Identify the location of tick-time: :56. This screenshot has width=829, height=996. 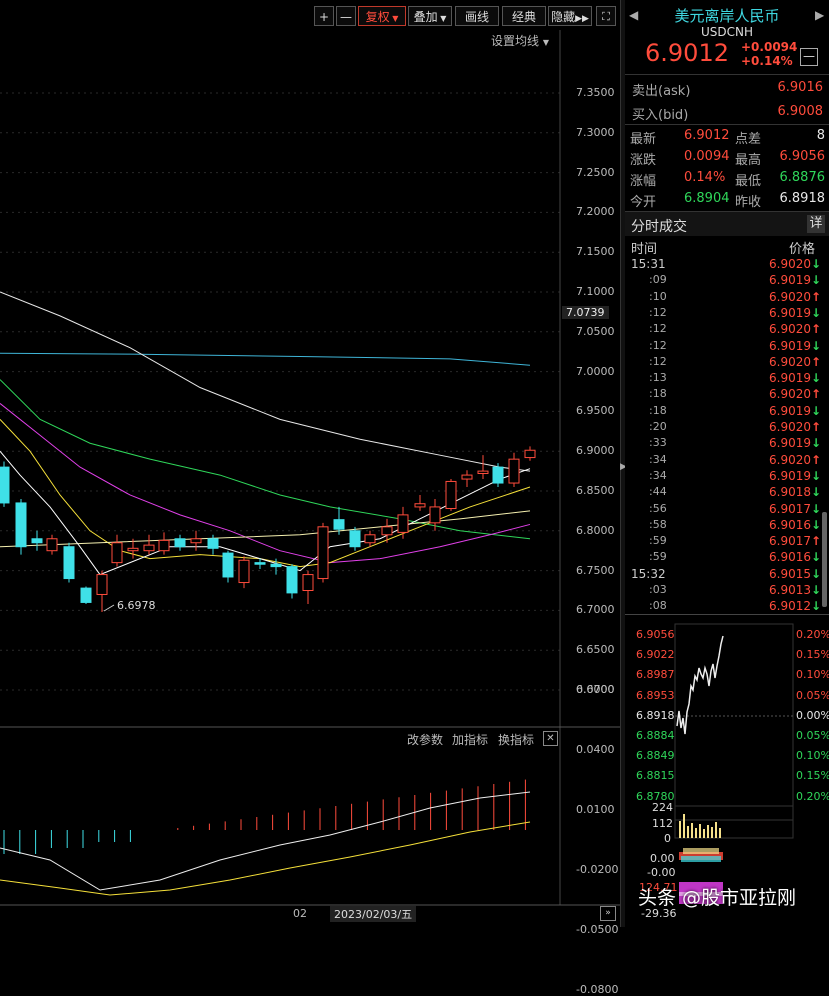
(658, 508).